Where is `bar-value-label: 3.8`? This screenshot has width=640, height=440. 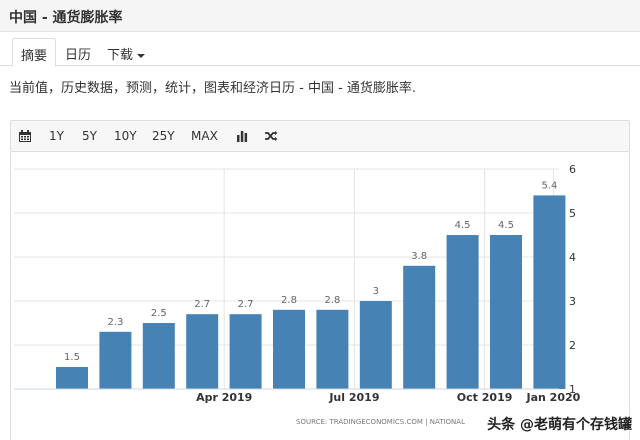
bar-value-label: 3.8 is located at coordinates (419, 256).